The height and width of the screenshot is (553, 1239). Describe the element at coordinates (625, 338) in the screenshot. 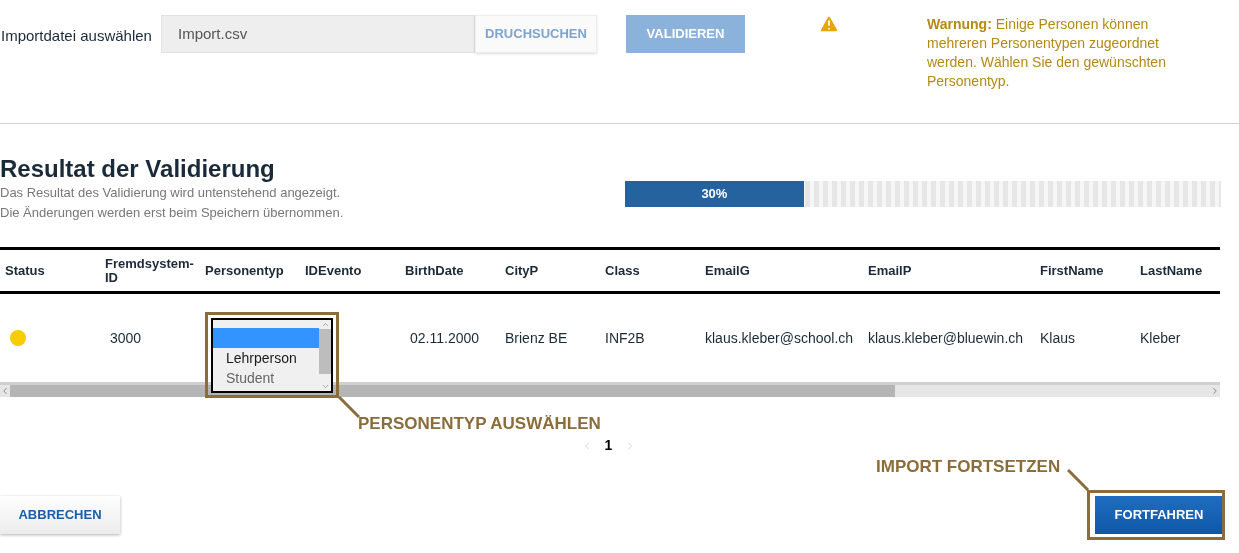

I see `table-cell: INF2B` at that location.